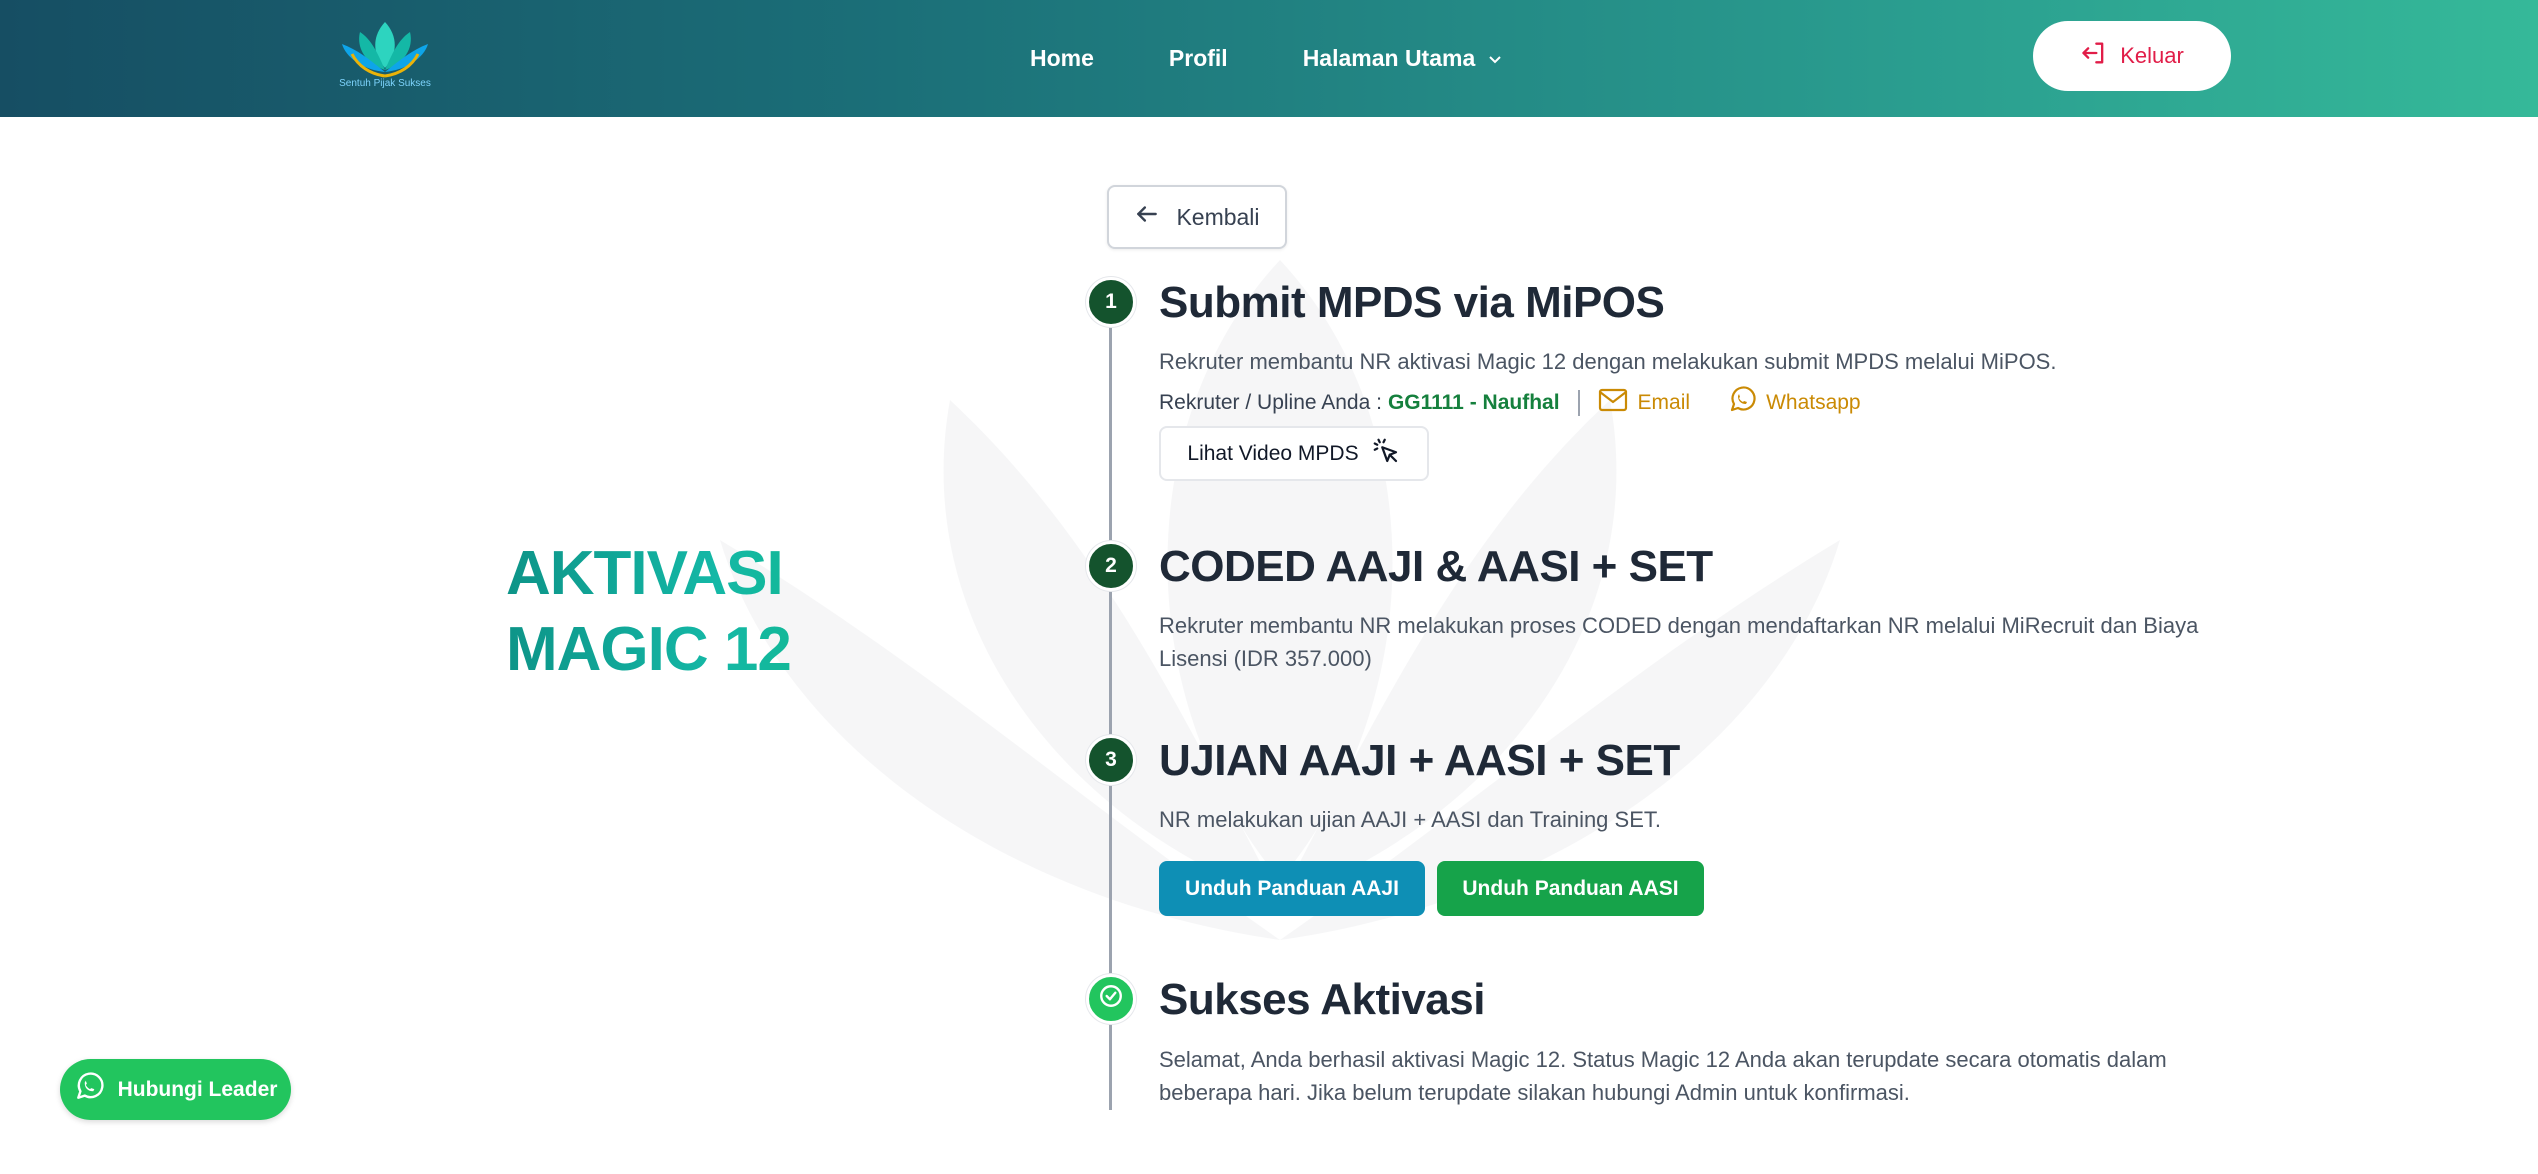  What do you see at coordinates (1570, 888) in the screenshot?
I see `download-aasi-guide-button: Unduh Panduan AASI` at bounding box center [1570, 888].